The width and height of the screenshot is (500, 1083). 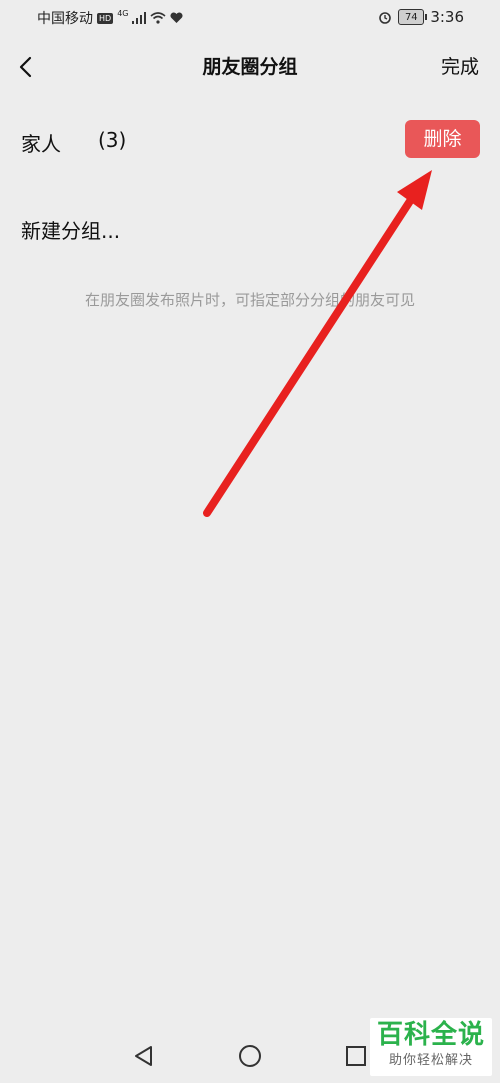 I want to click on watermark-title: 百科全说, so click(x=430, y=1035).